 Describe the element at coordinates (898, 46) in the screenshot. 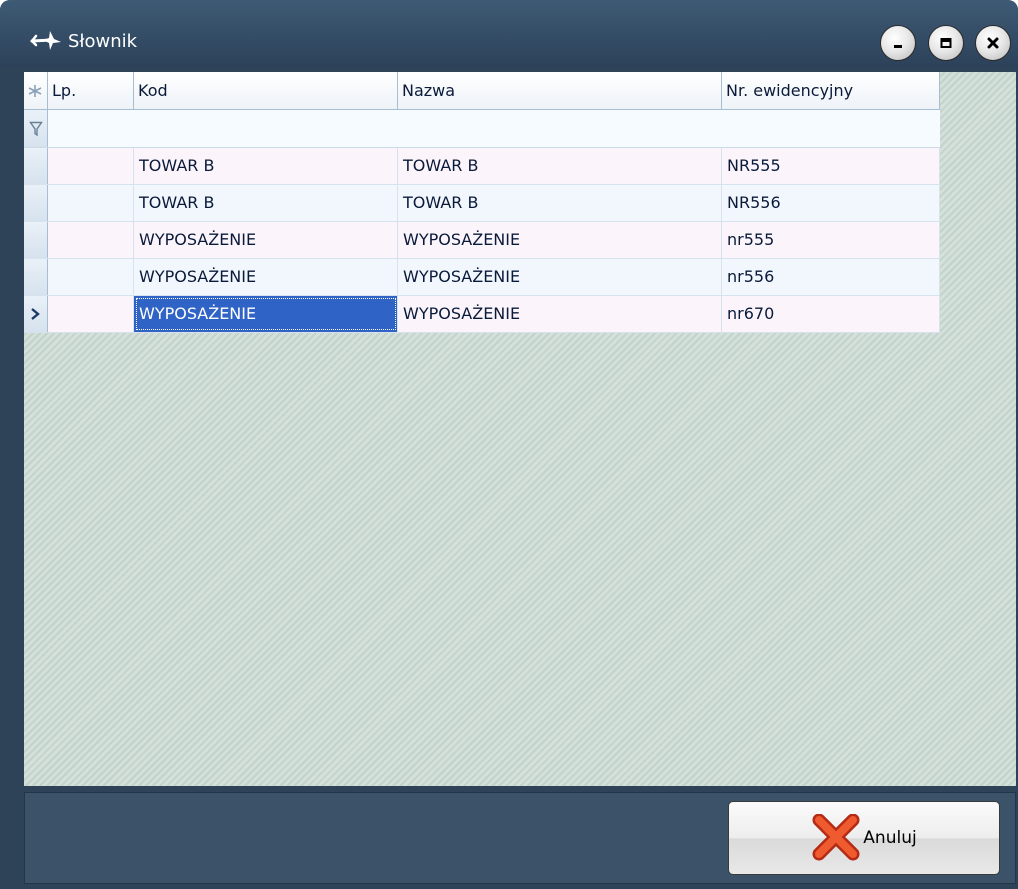

I see `minimize-icon` at that location.